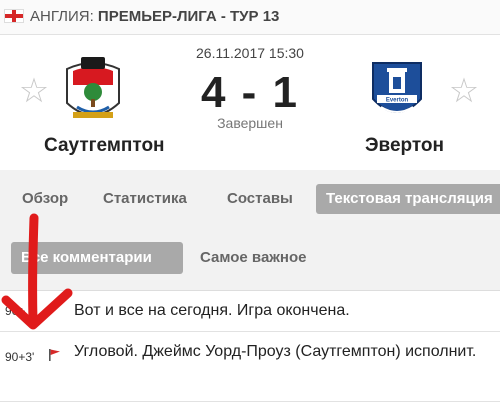  I want to click on corner-flag-icon, so click(54, 355).